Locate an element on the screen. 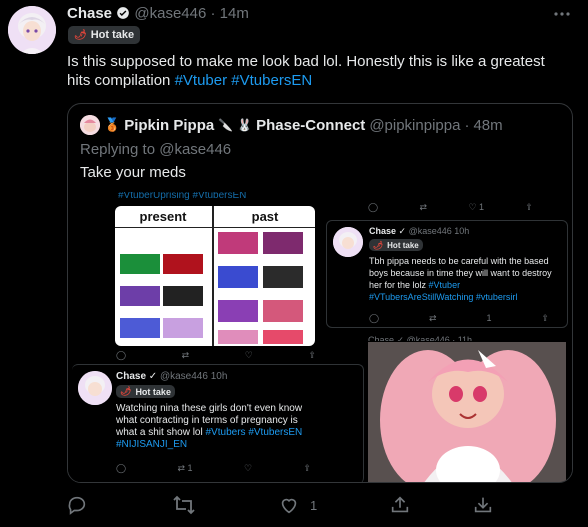  mini1-header: Chase ✓ @kase446 10h is located at coordinates (419, 231).